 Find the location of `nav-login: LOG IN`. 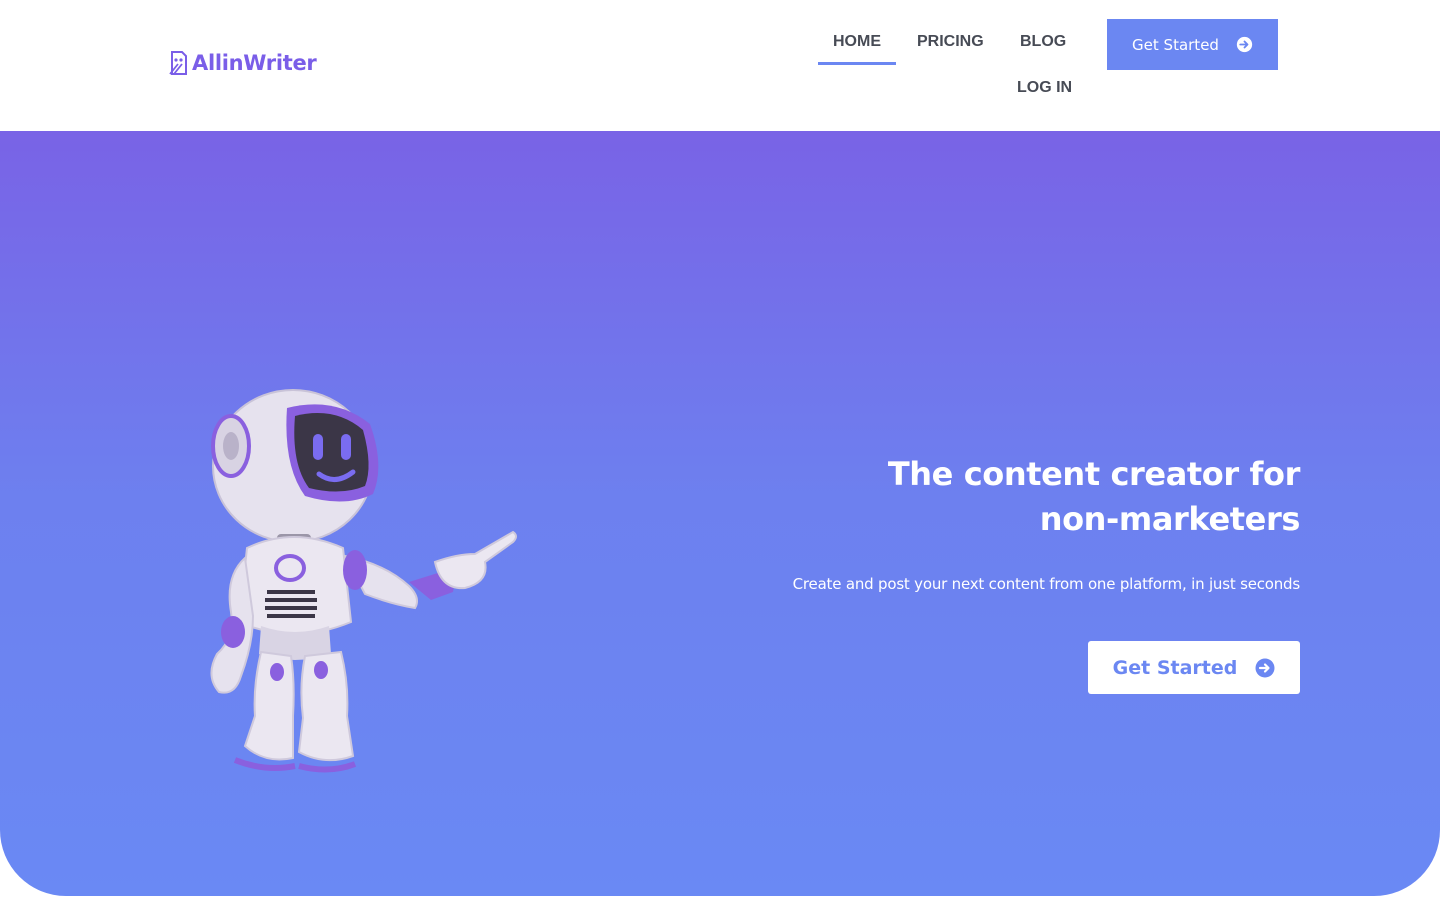

nav-login: LOG IN is located at coordinates (1044, 88).